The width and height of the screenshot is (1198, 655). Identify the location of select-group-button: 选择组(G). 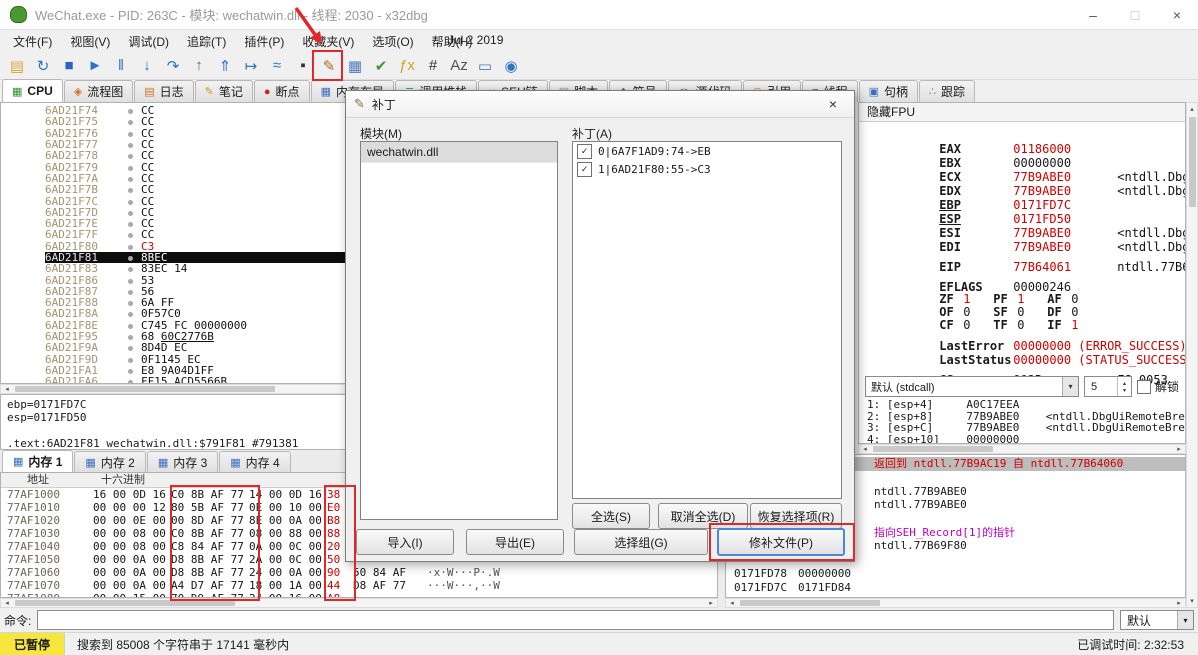
(641, 542).